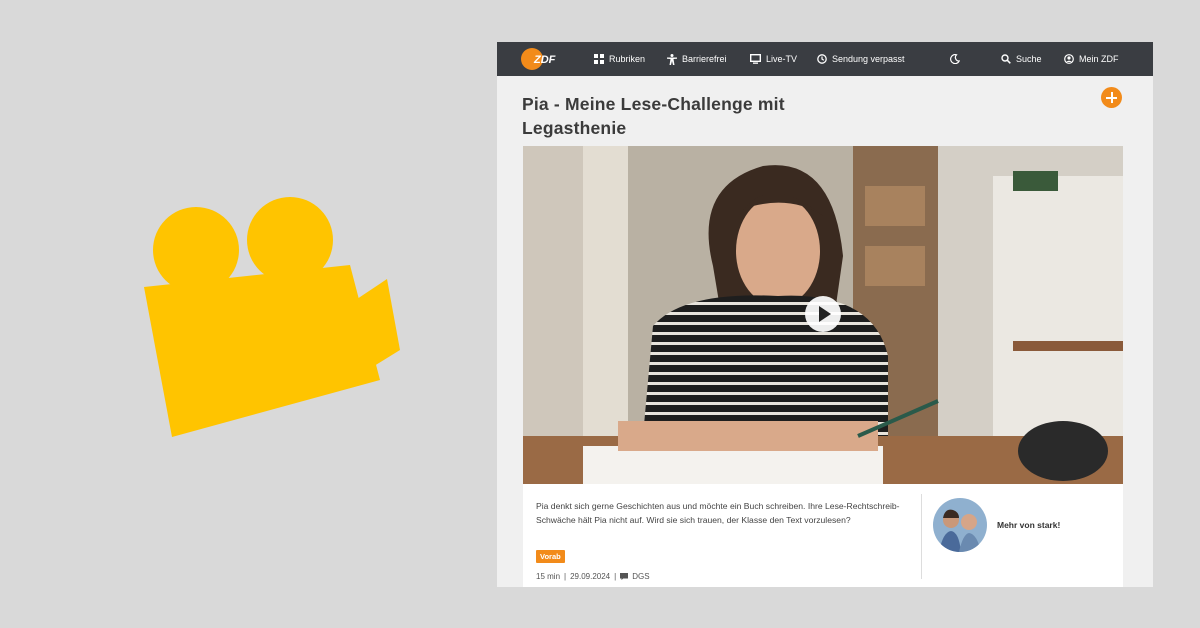 This screenshot has width=1200, height=628. Describe the element at coordinates (1111, 97) in the screenshot. I see `add-to-list-button` at that location.